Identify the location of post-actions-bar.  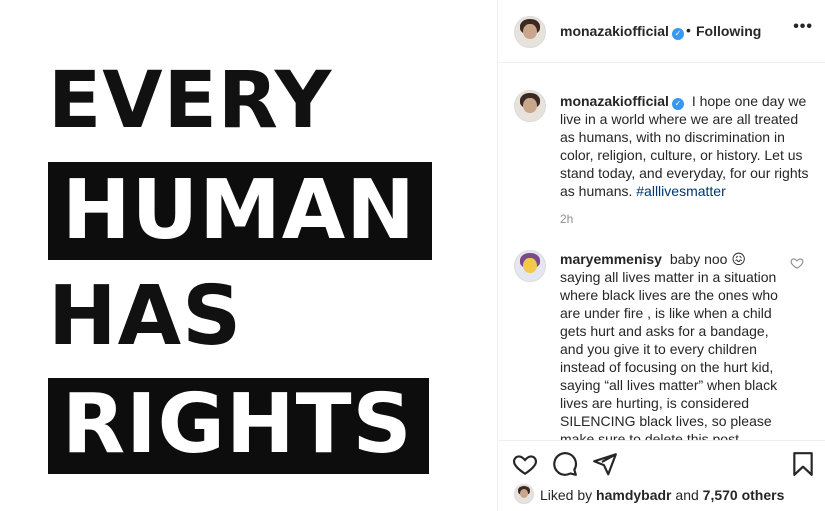
(661, 460).